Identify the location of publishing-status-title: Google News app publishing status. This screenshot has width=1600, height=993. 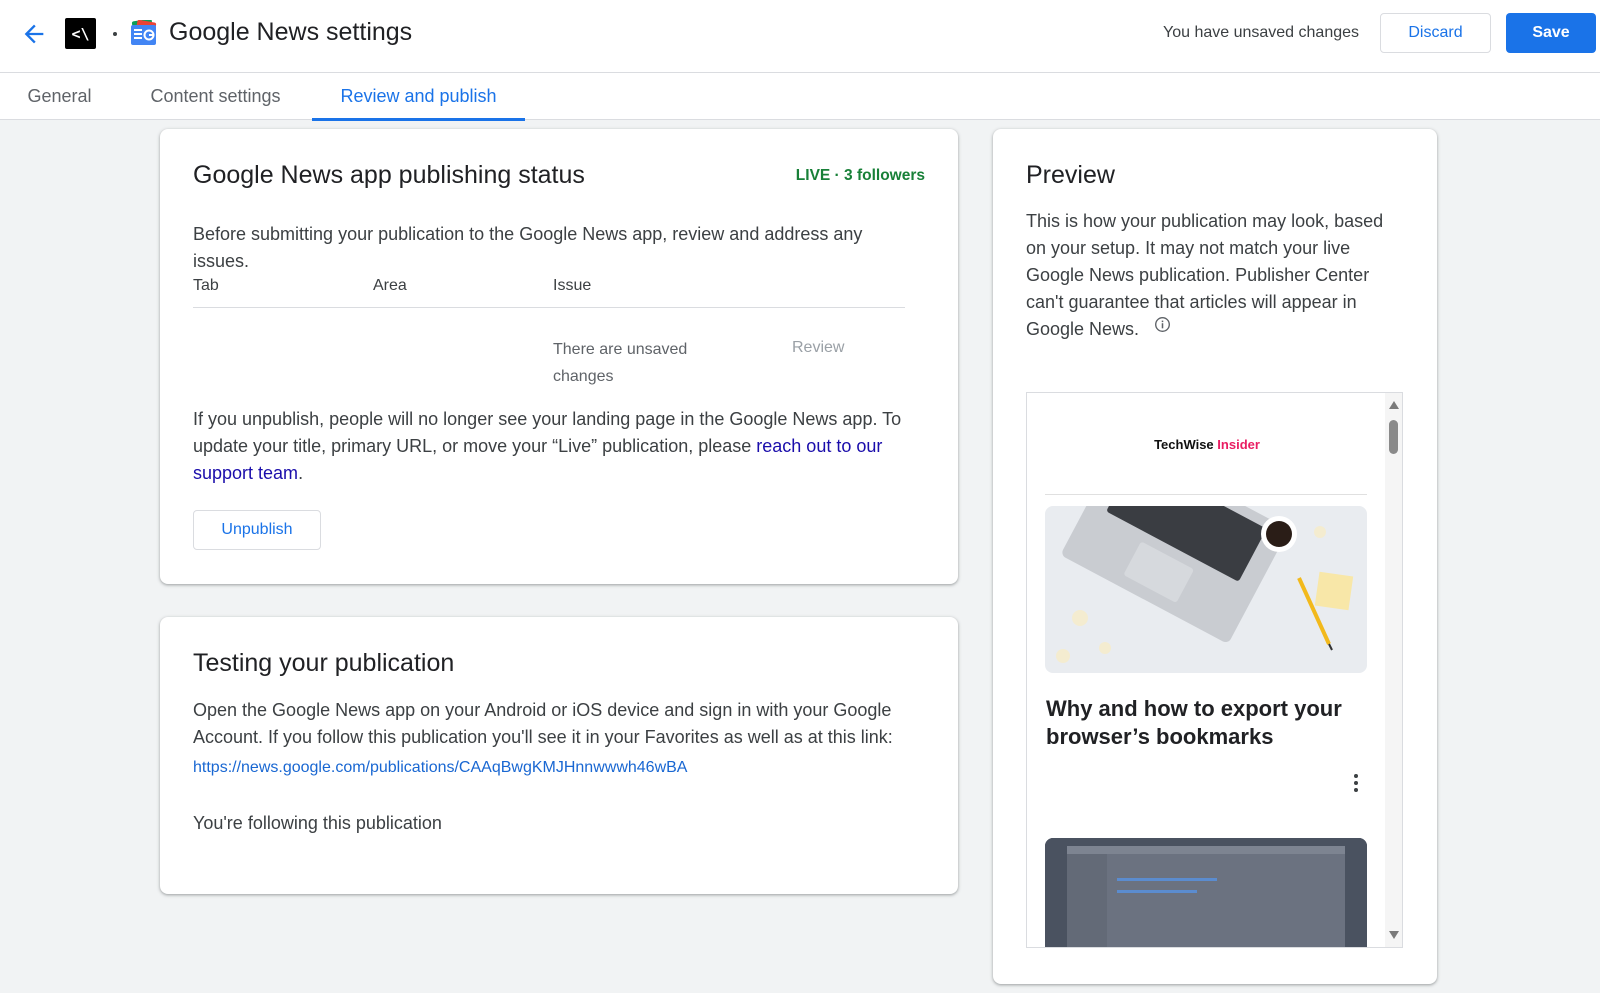
(389, 175).